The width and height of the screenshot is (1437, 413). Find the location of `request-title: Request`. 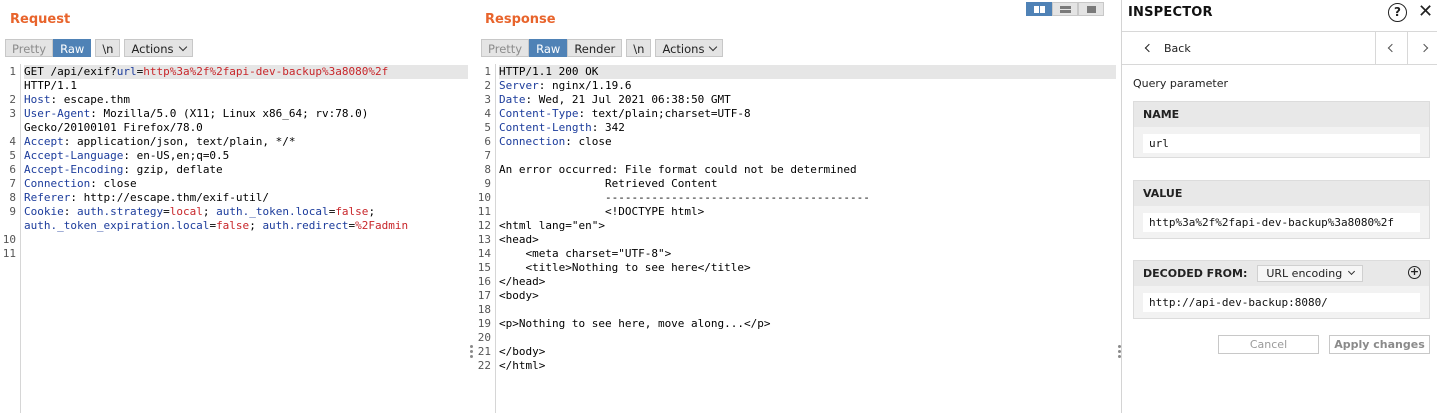

request-title: Request is located at coordinates (40, 19).